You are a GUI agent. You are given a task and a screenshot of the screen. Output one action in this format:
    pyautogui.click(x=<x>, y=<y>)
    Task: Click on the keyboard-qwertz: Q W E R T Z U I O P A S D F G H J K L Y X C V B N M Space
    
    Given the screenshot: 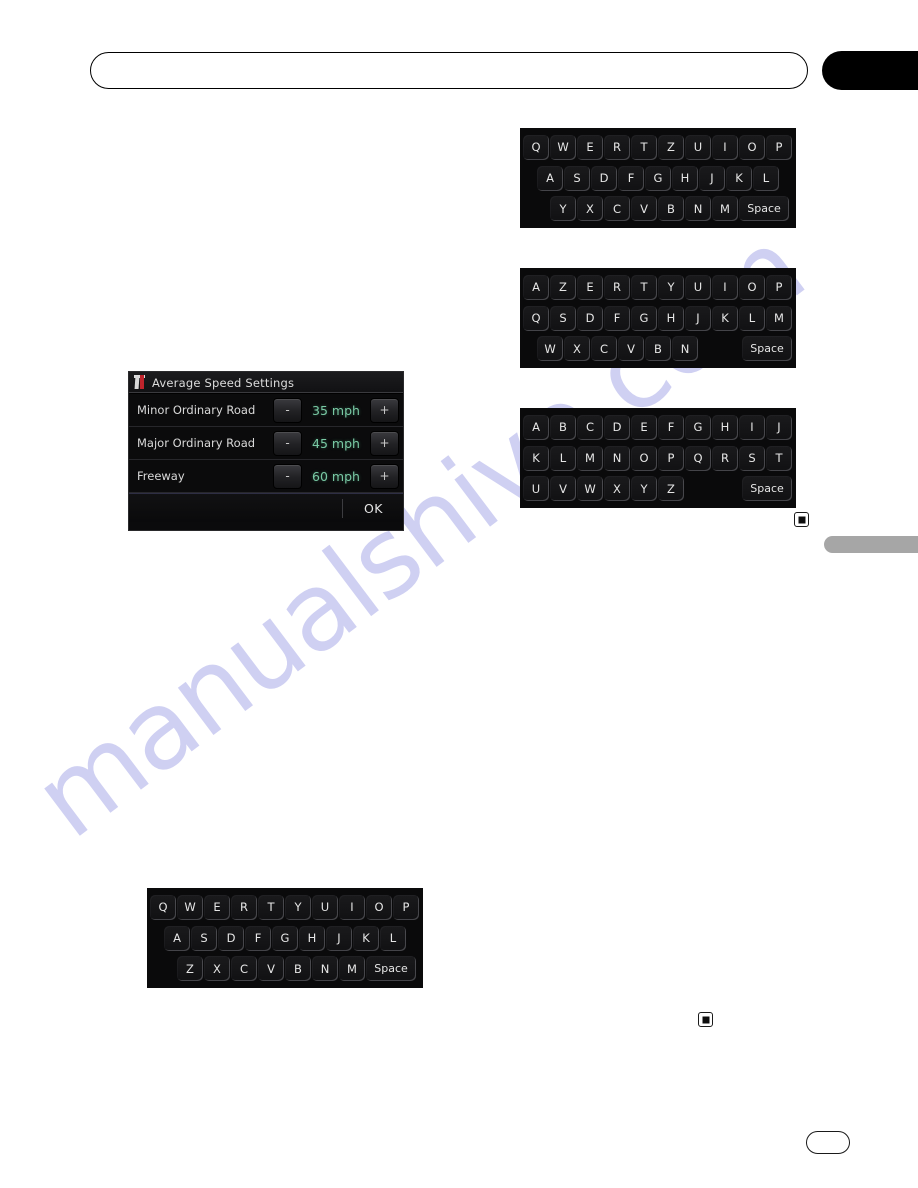 What is the action you would take?
    pyautogui.click(x=658, y=178)
    